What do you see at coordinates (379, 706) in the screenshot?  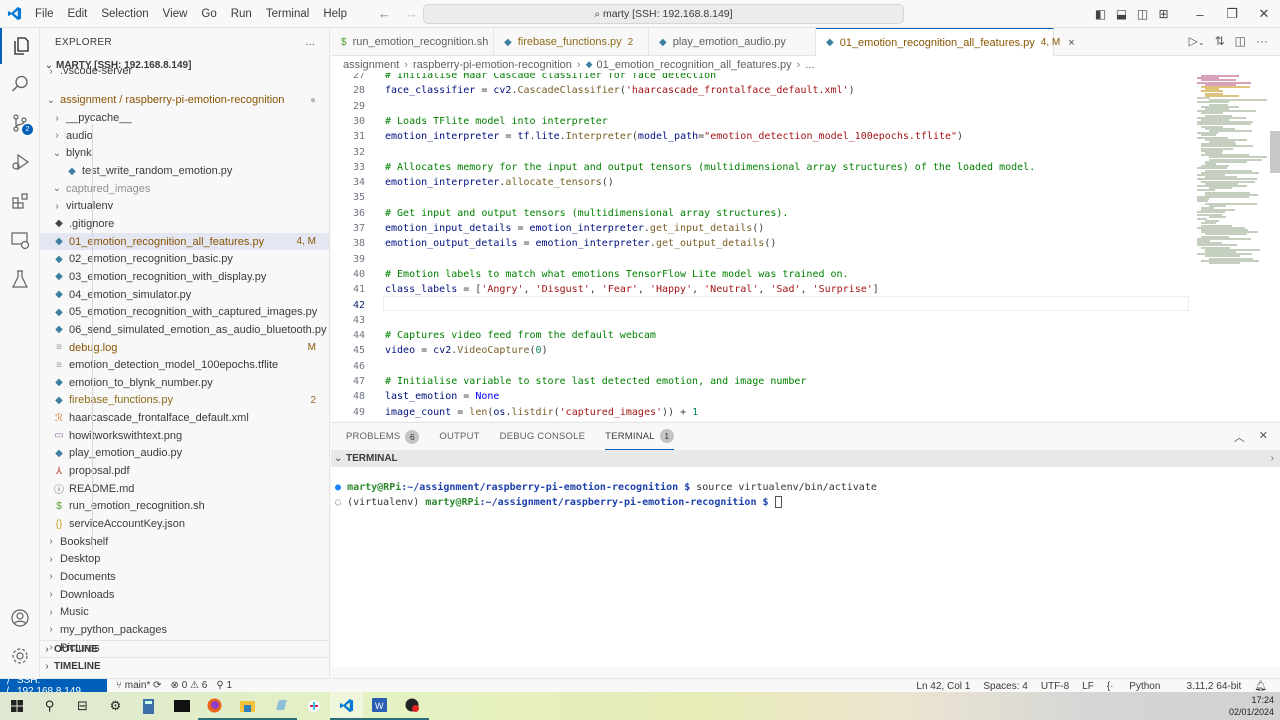 I see `word-icon: W` at bounding box center [379, 706].